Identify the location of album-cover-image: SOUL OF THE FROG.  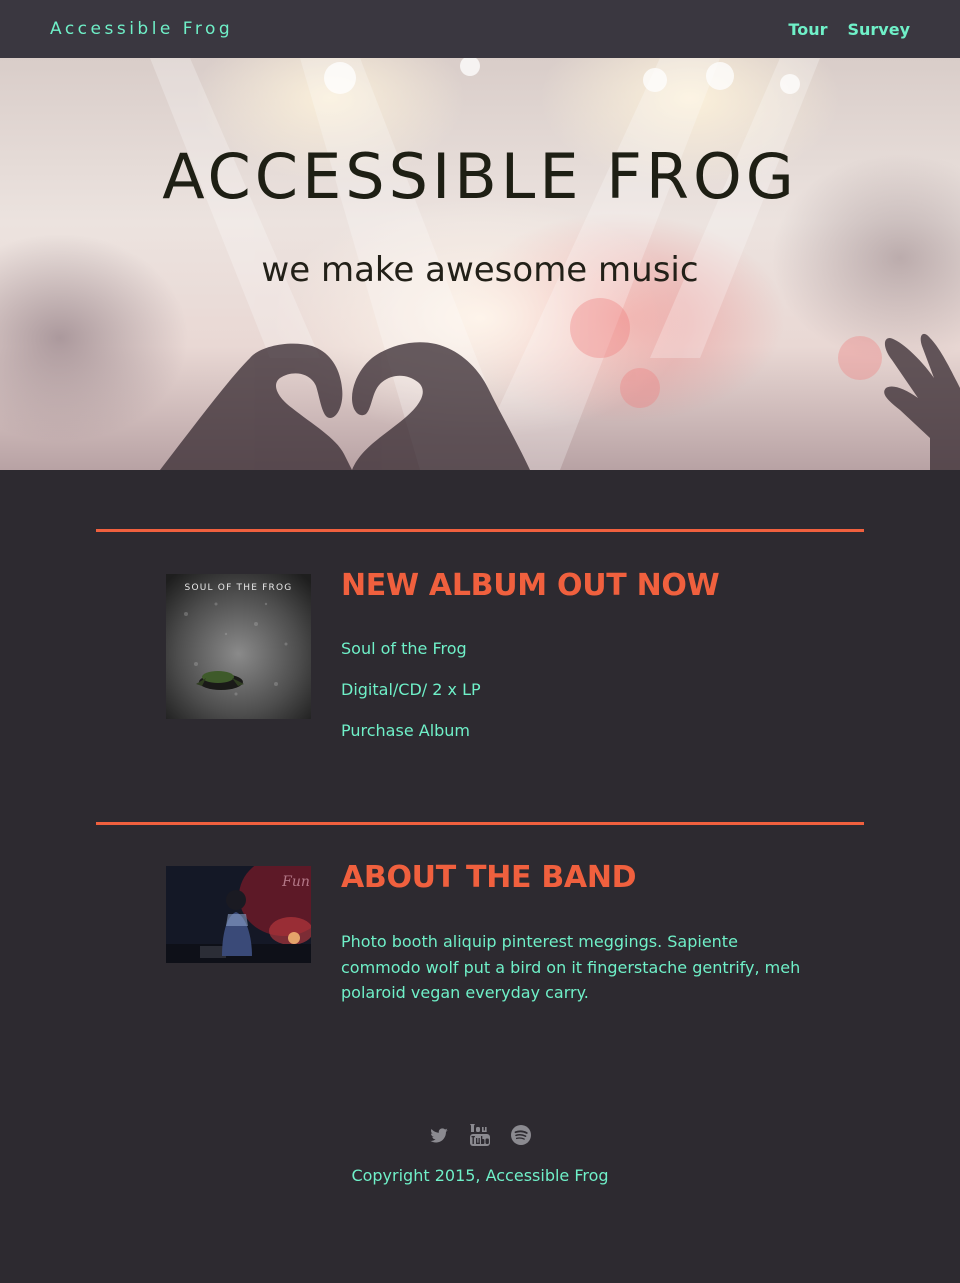
(238, 646).